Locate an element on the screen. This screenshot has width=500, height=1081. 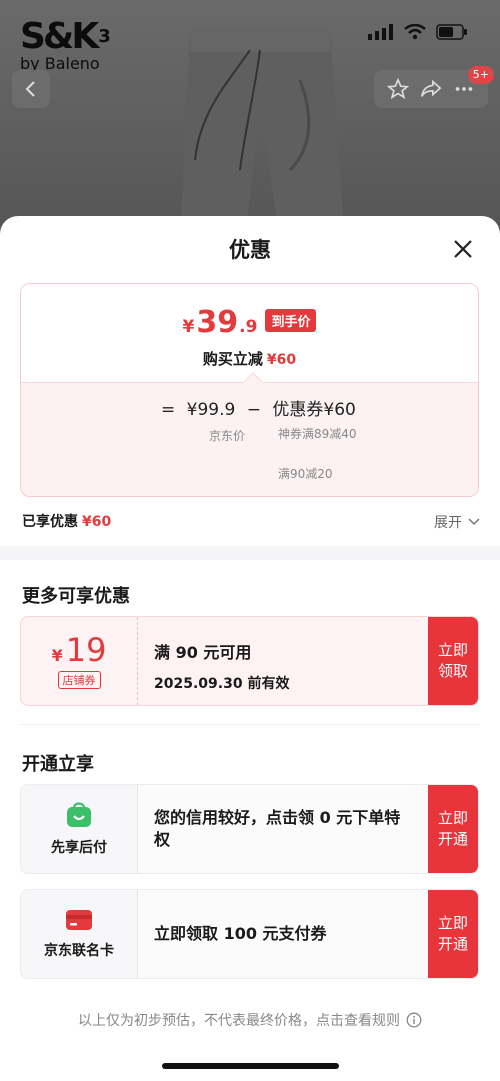
shopping-bag-icon is located at coordinates (79, 814).